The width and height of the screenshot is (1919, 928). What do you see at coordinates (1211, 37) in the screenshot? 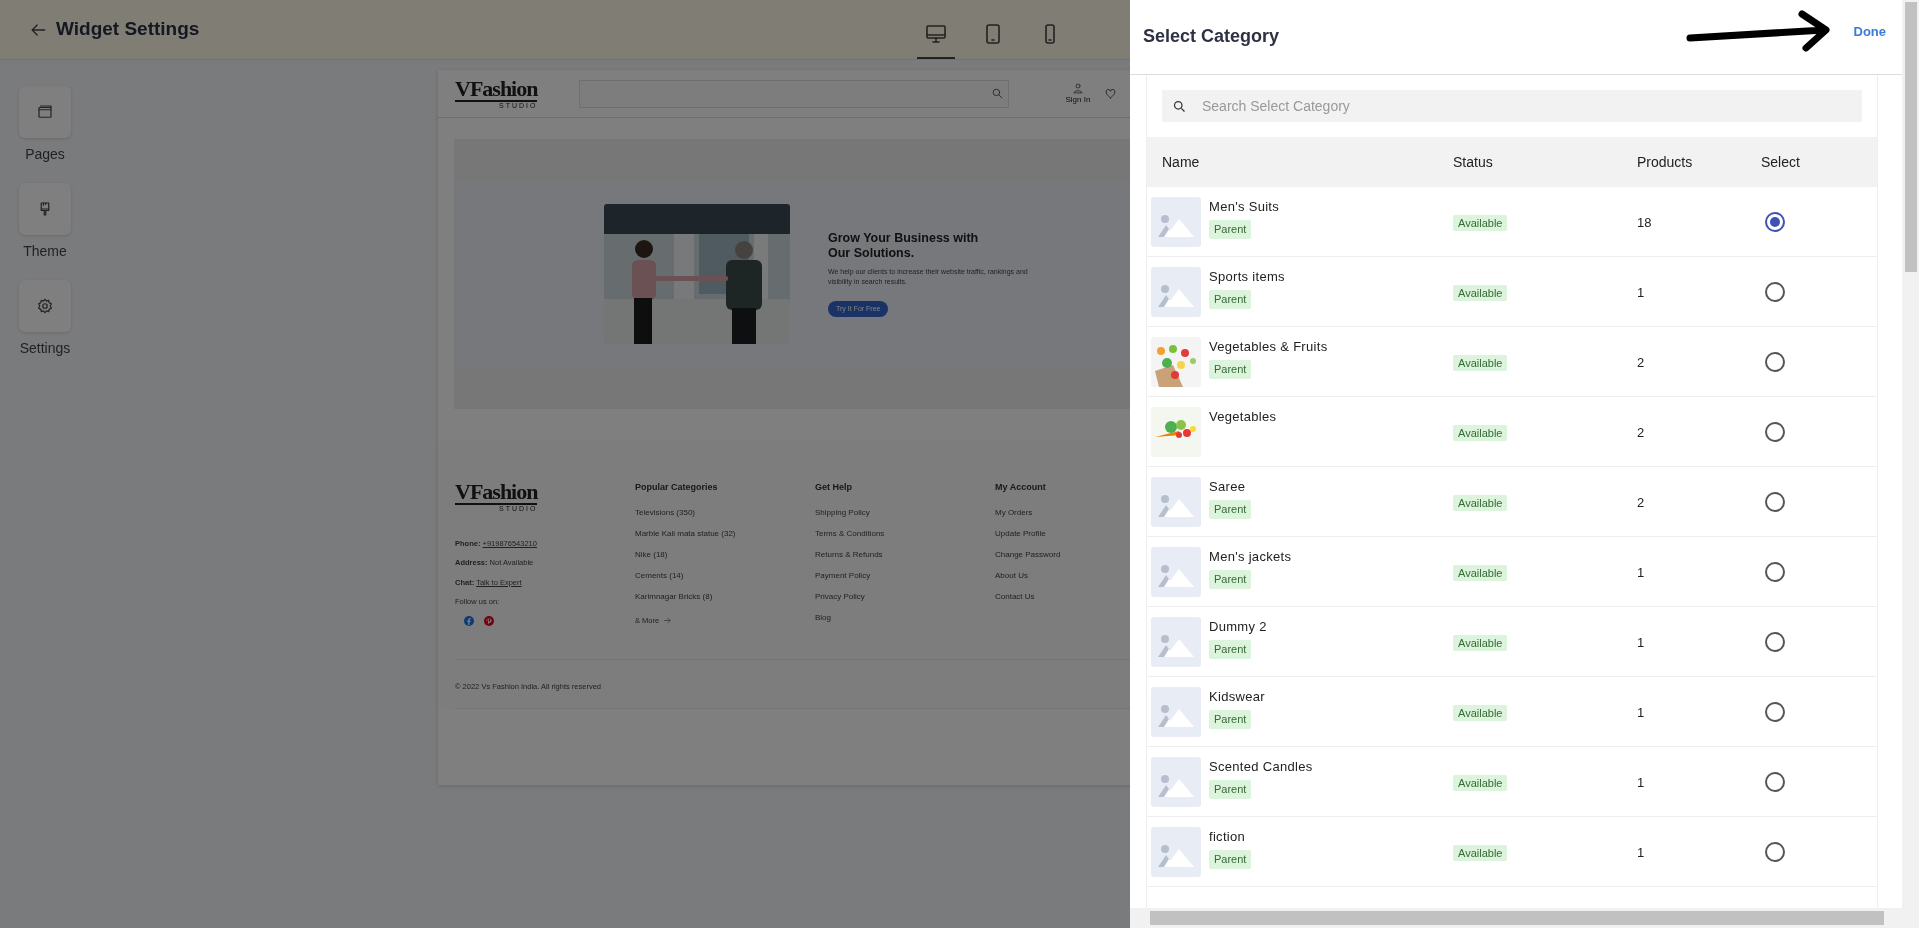
I see `panel-title: Select Category` at bounding box center [1211, 37].